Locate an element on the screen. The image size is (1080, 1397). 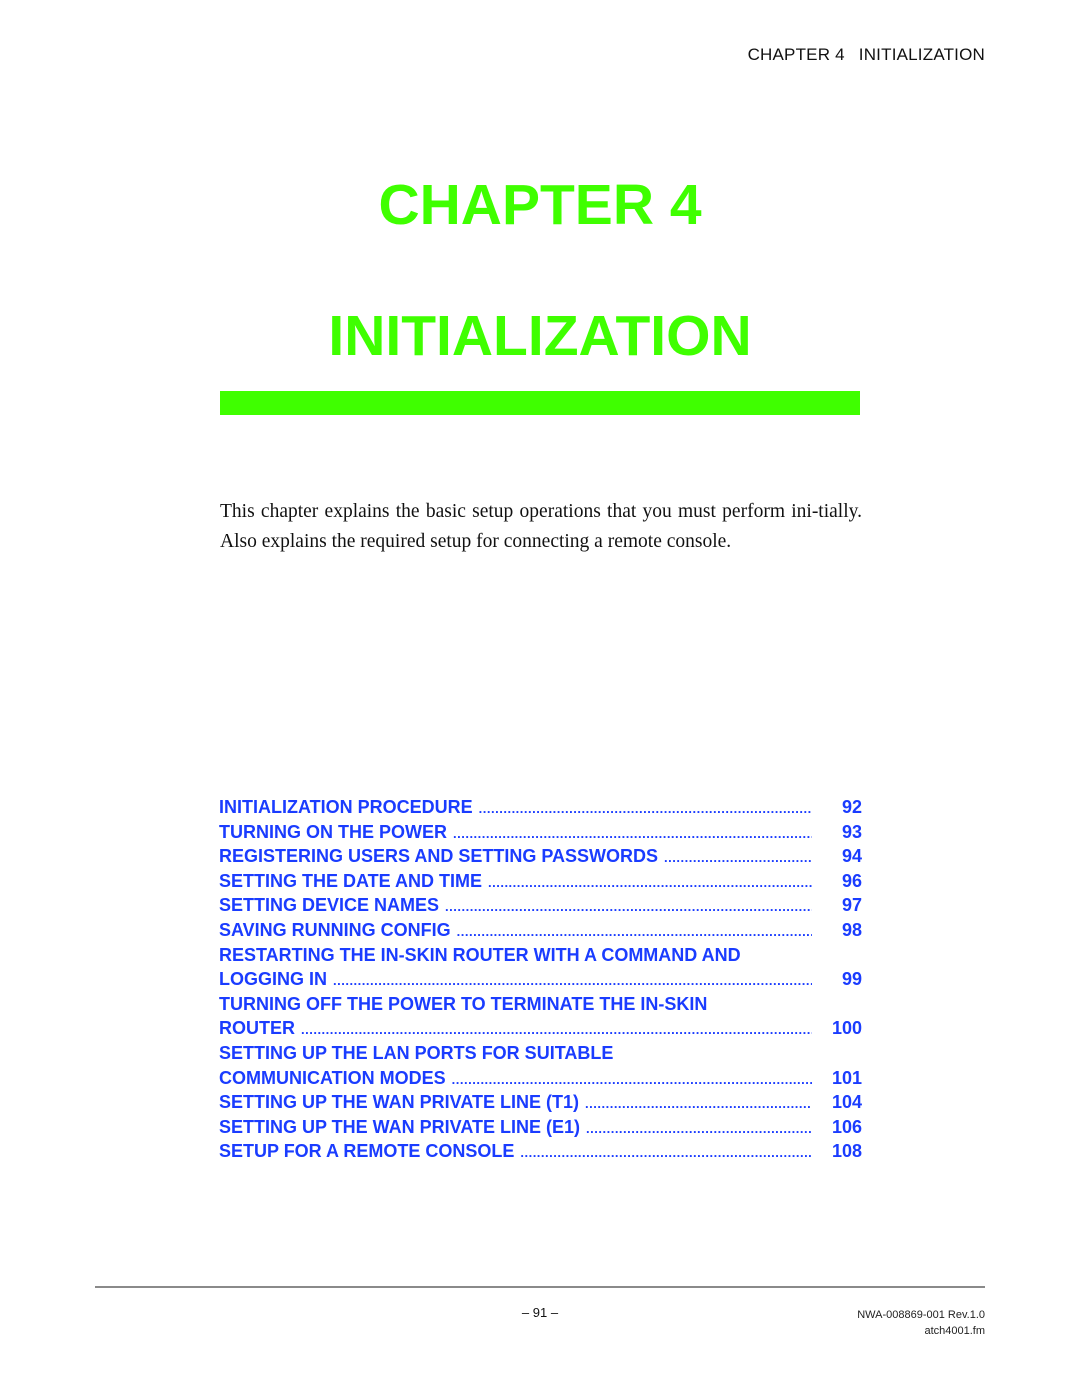
toc-entry-page: 99 is located at coordinates (837, 979).